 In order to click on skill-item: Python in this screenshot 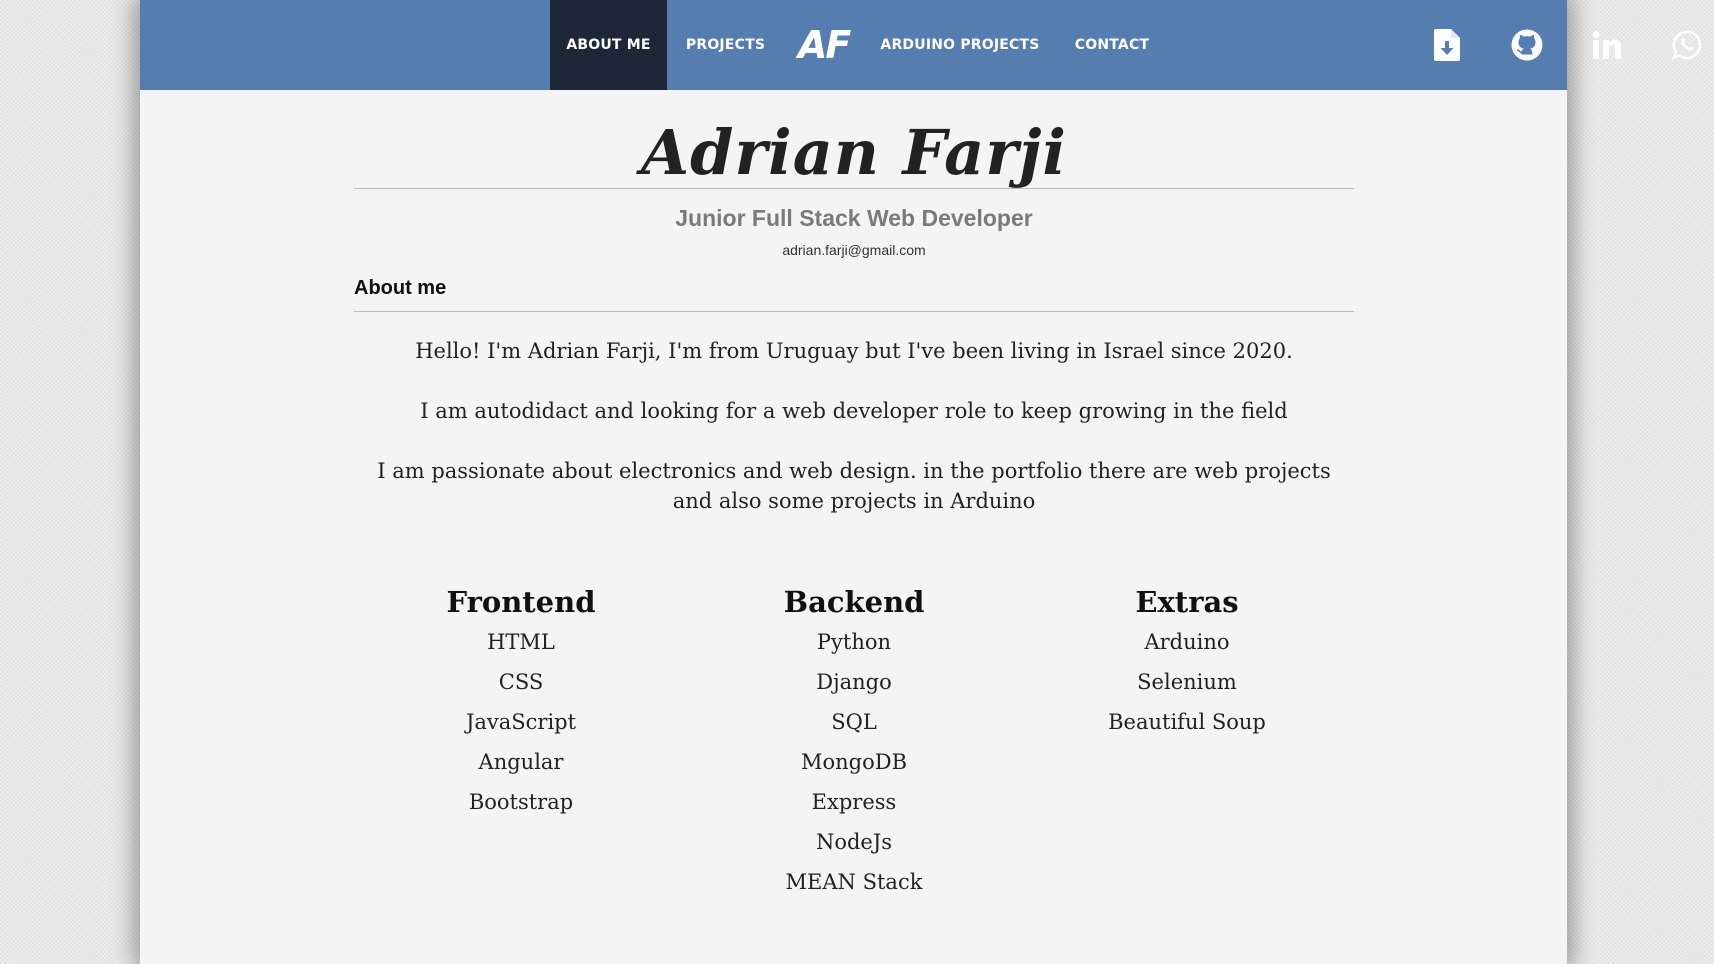, I will do `click(854, 642)`.